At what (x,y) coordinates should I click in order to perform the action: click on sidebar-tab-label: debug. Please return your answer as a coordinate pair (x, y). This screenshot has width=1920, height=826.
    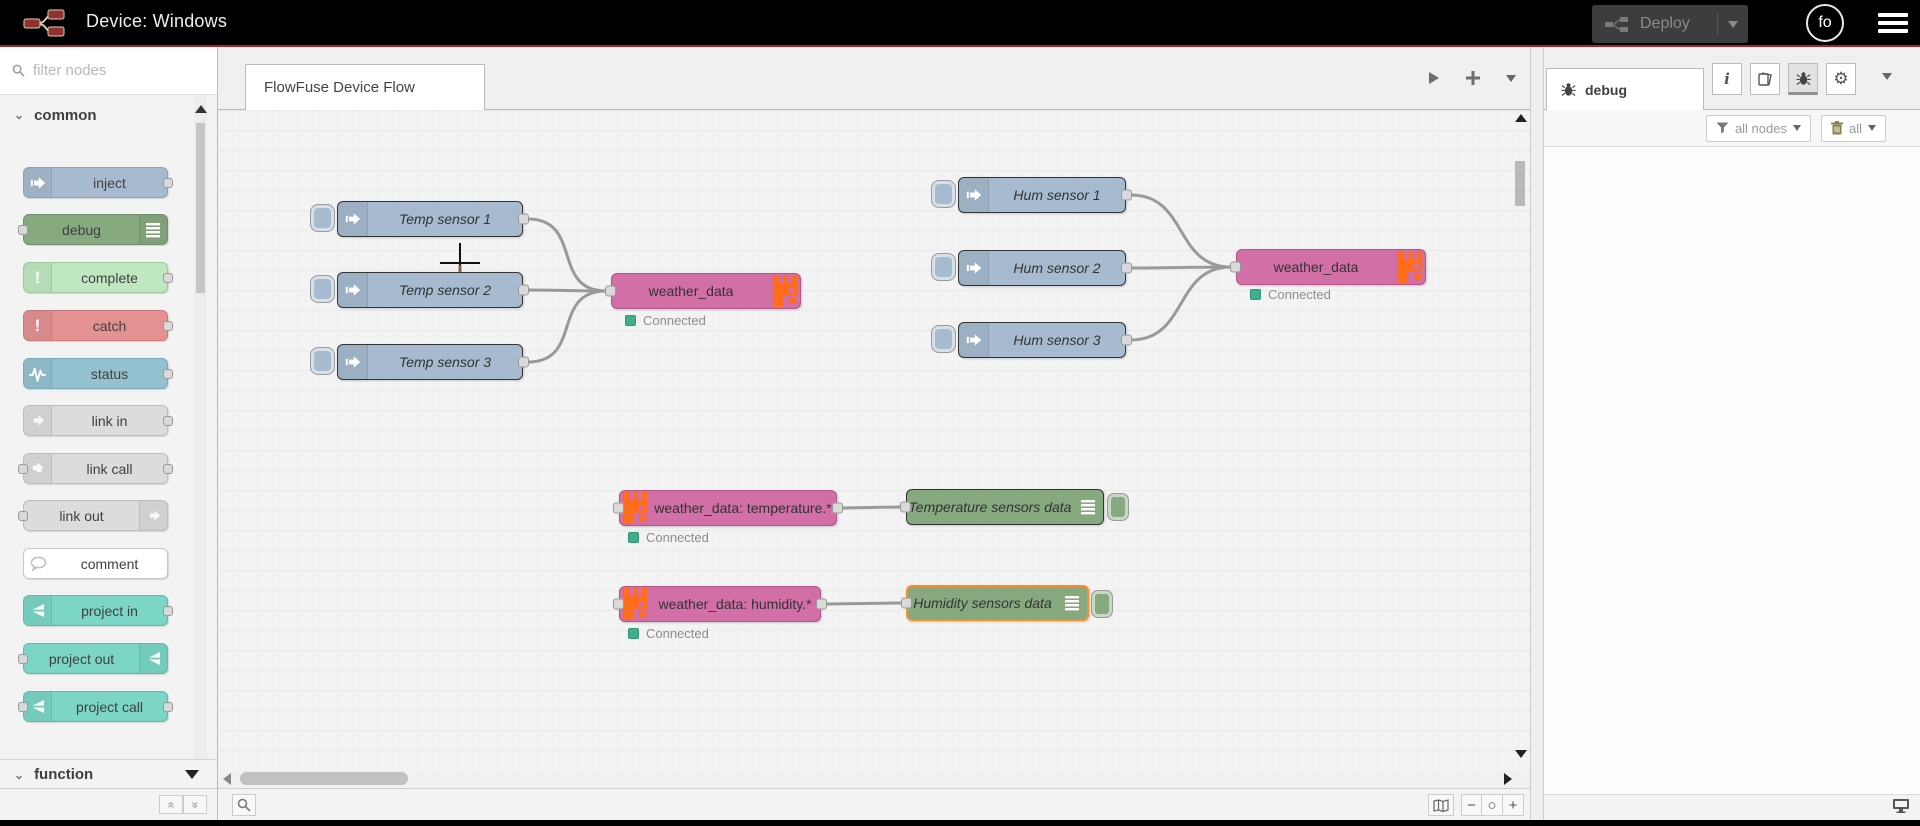
    Looking at the image, I should click on (1606, 89).